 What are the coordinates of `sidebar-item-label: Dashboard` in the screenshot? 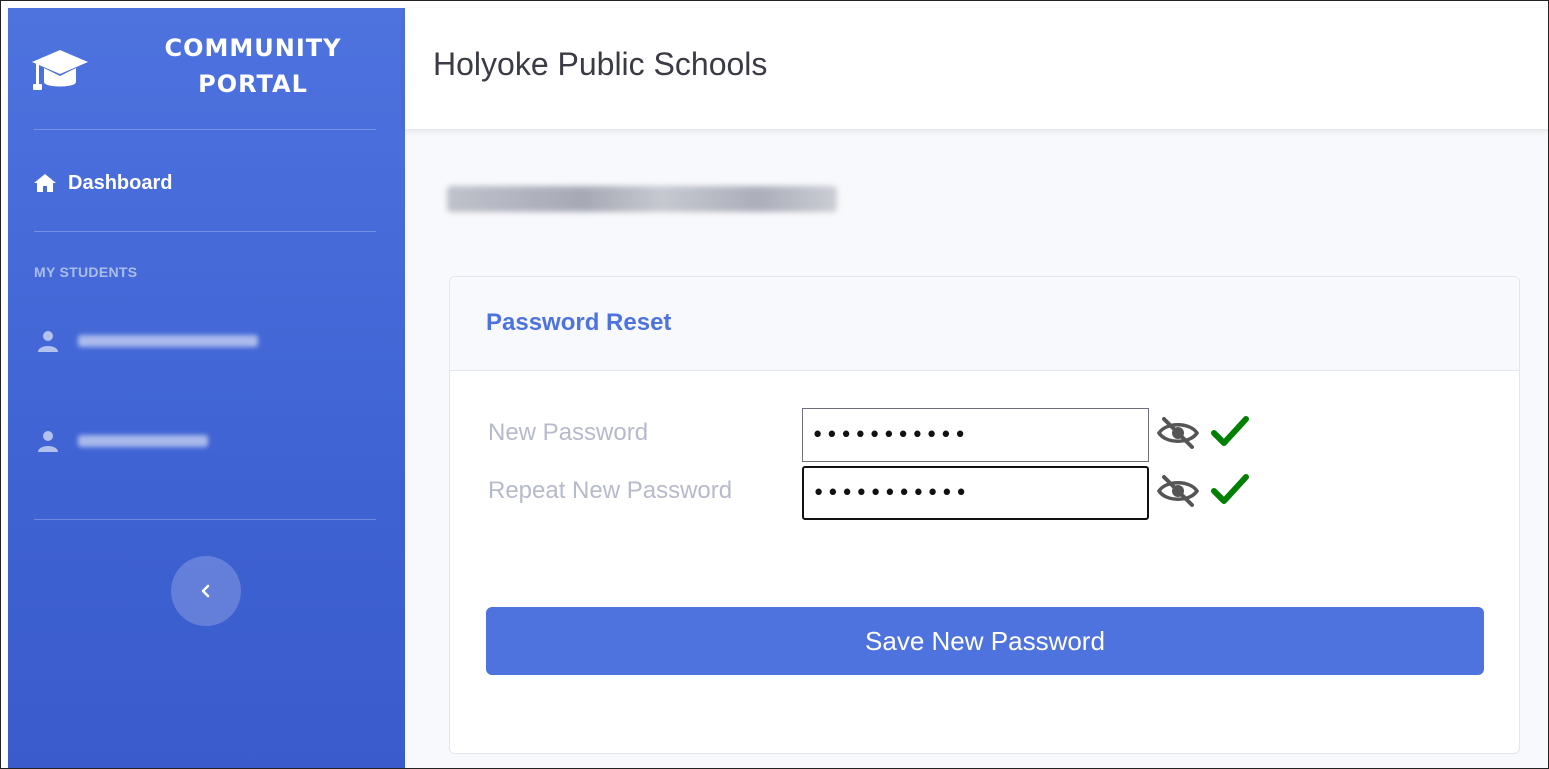 It's located at (120, 182).